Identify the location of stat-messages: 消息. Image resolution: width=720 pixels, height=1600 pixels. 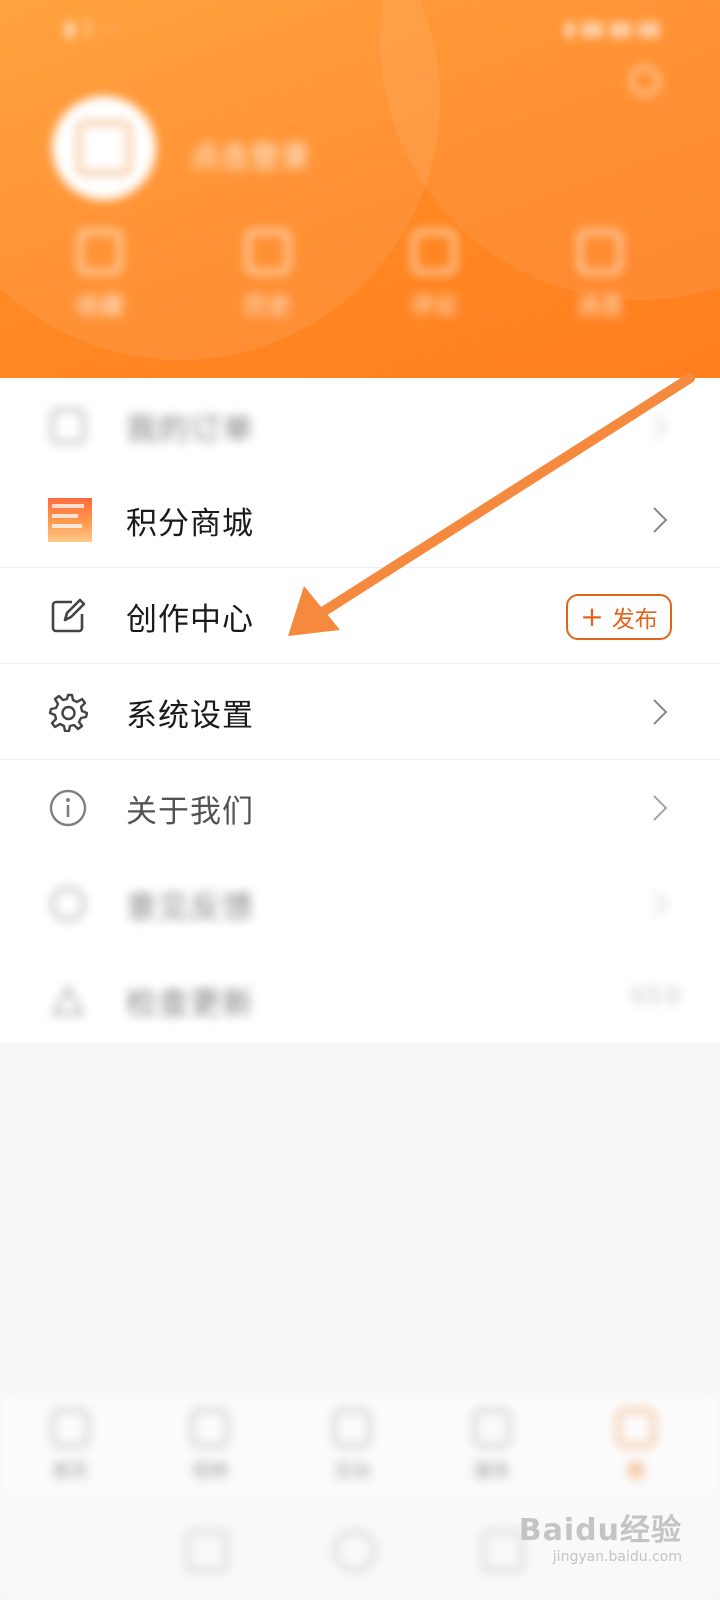
(600, 275).